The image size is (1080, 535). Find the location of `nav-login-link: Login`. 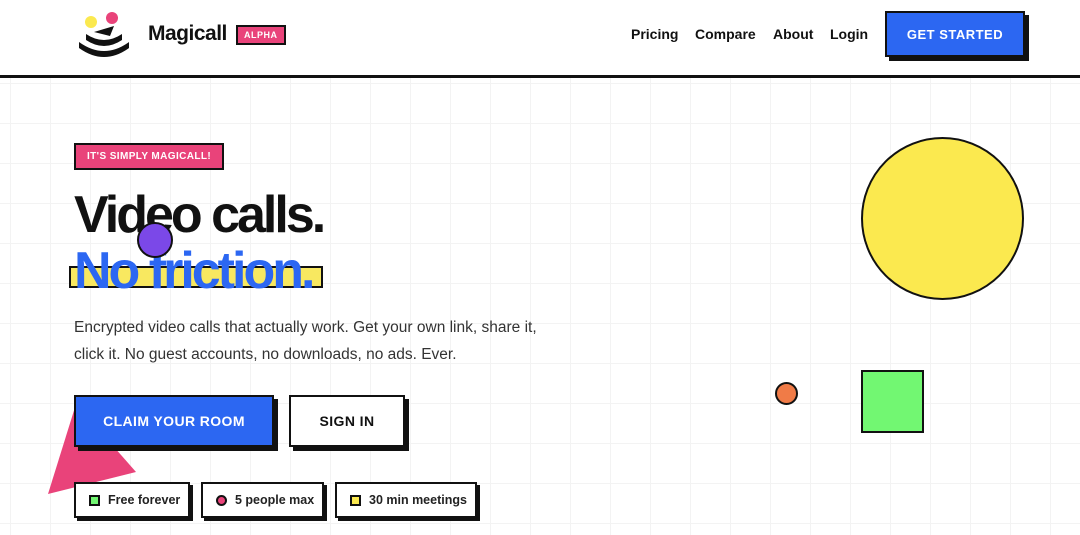

nav-login-link: Login is located at coordinates (849, 34).